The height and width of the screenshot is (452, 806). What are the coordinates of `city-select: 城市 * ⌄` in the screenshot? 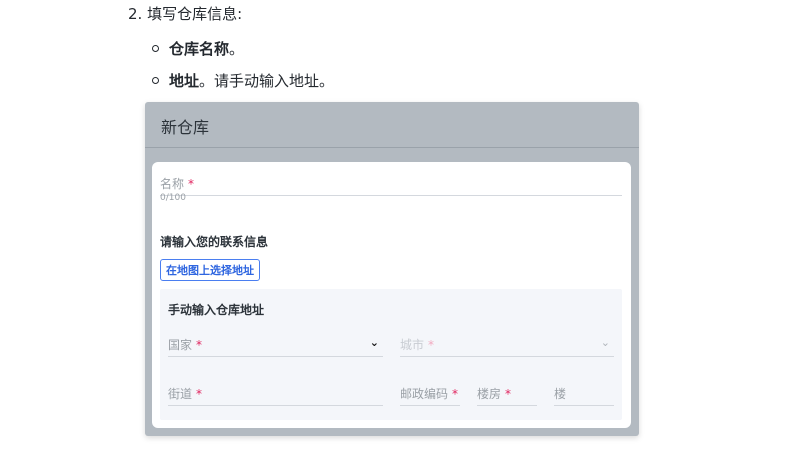 It's located at (507, 346).